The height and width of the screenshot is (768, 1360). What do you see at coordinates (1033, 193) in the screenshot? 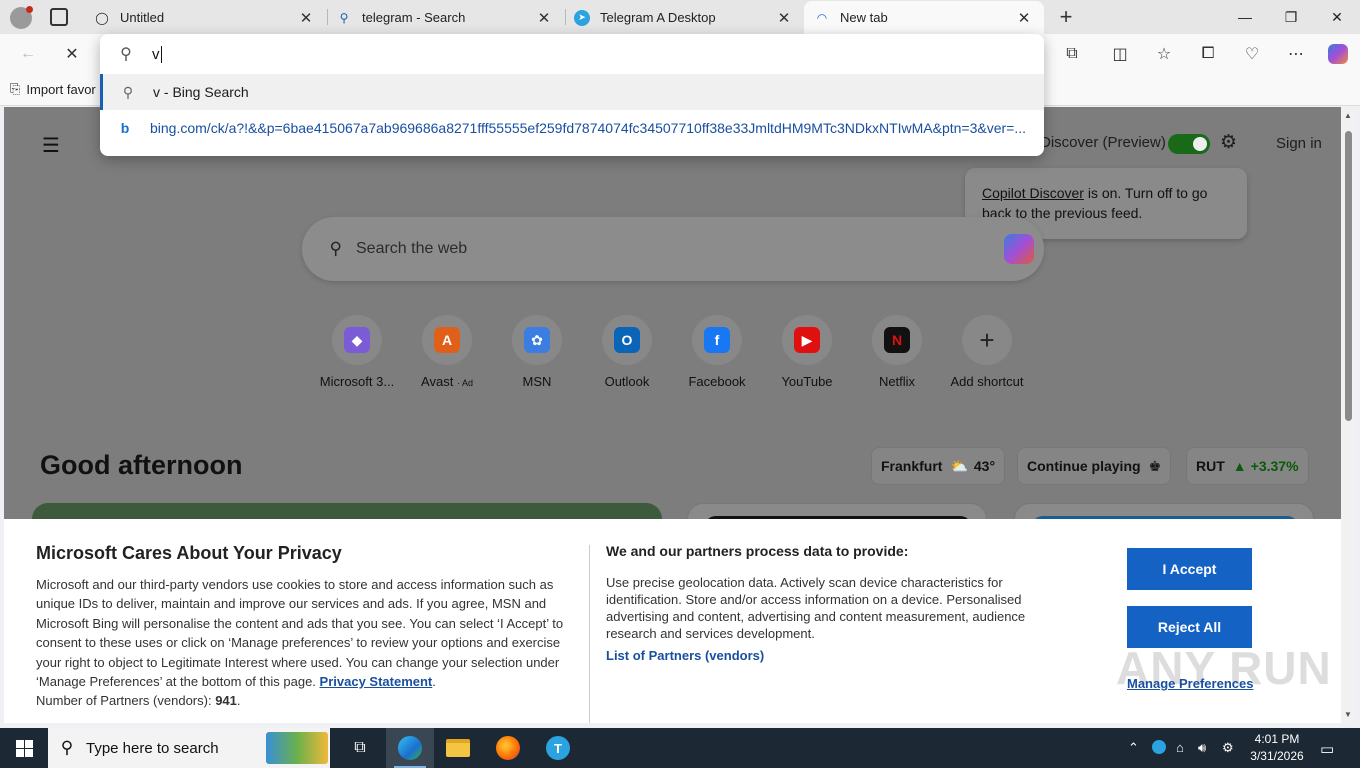
I see `copilot-discover-link: Copilot Discover` at bounding box center [1033, 193].